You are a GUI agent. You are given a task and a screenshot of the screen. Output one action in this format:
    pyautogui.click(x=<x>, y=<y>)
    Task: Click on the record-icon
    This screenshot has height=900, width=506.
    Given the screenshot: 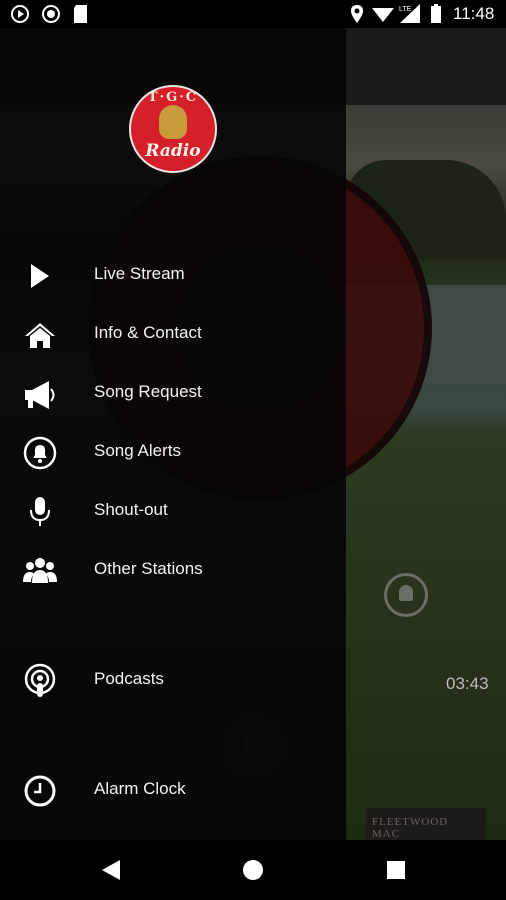 What is the action you would take?
    pyautogui.click(x=51, y=14)
    